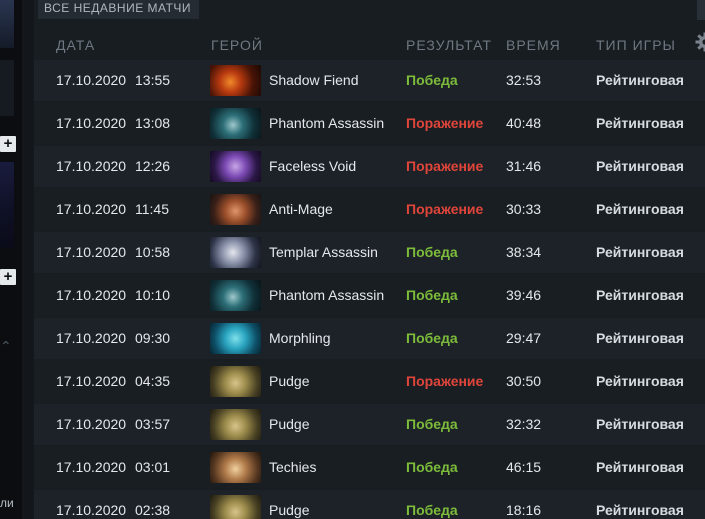 The image size is (705, 519). Describe the element at coordinates (314, 80) in the screenshot. I see `hero-name: Shadow Fiend` at that location.